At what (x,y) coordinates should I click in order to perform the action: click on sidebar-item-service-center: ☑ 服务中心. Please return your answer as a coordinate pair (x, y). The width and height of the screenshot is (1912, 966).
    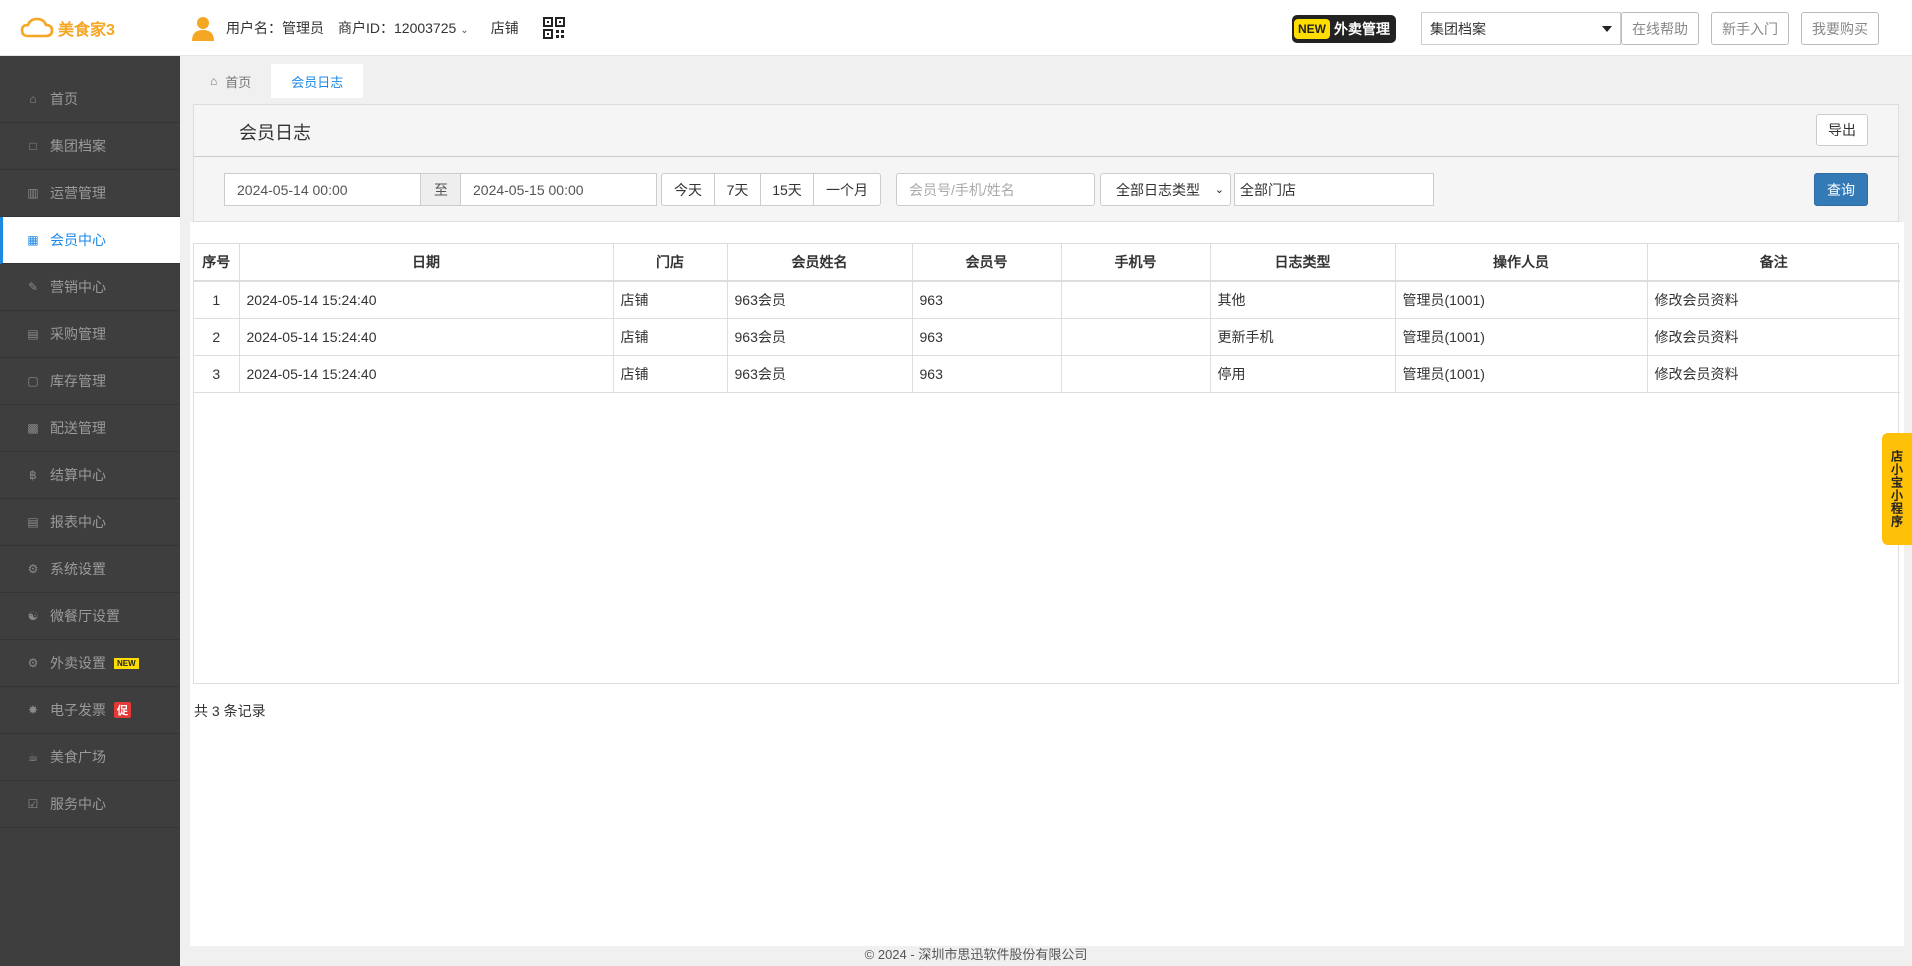
    Looking at the image, I should click on (90, 804).